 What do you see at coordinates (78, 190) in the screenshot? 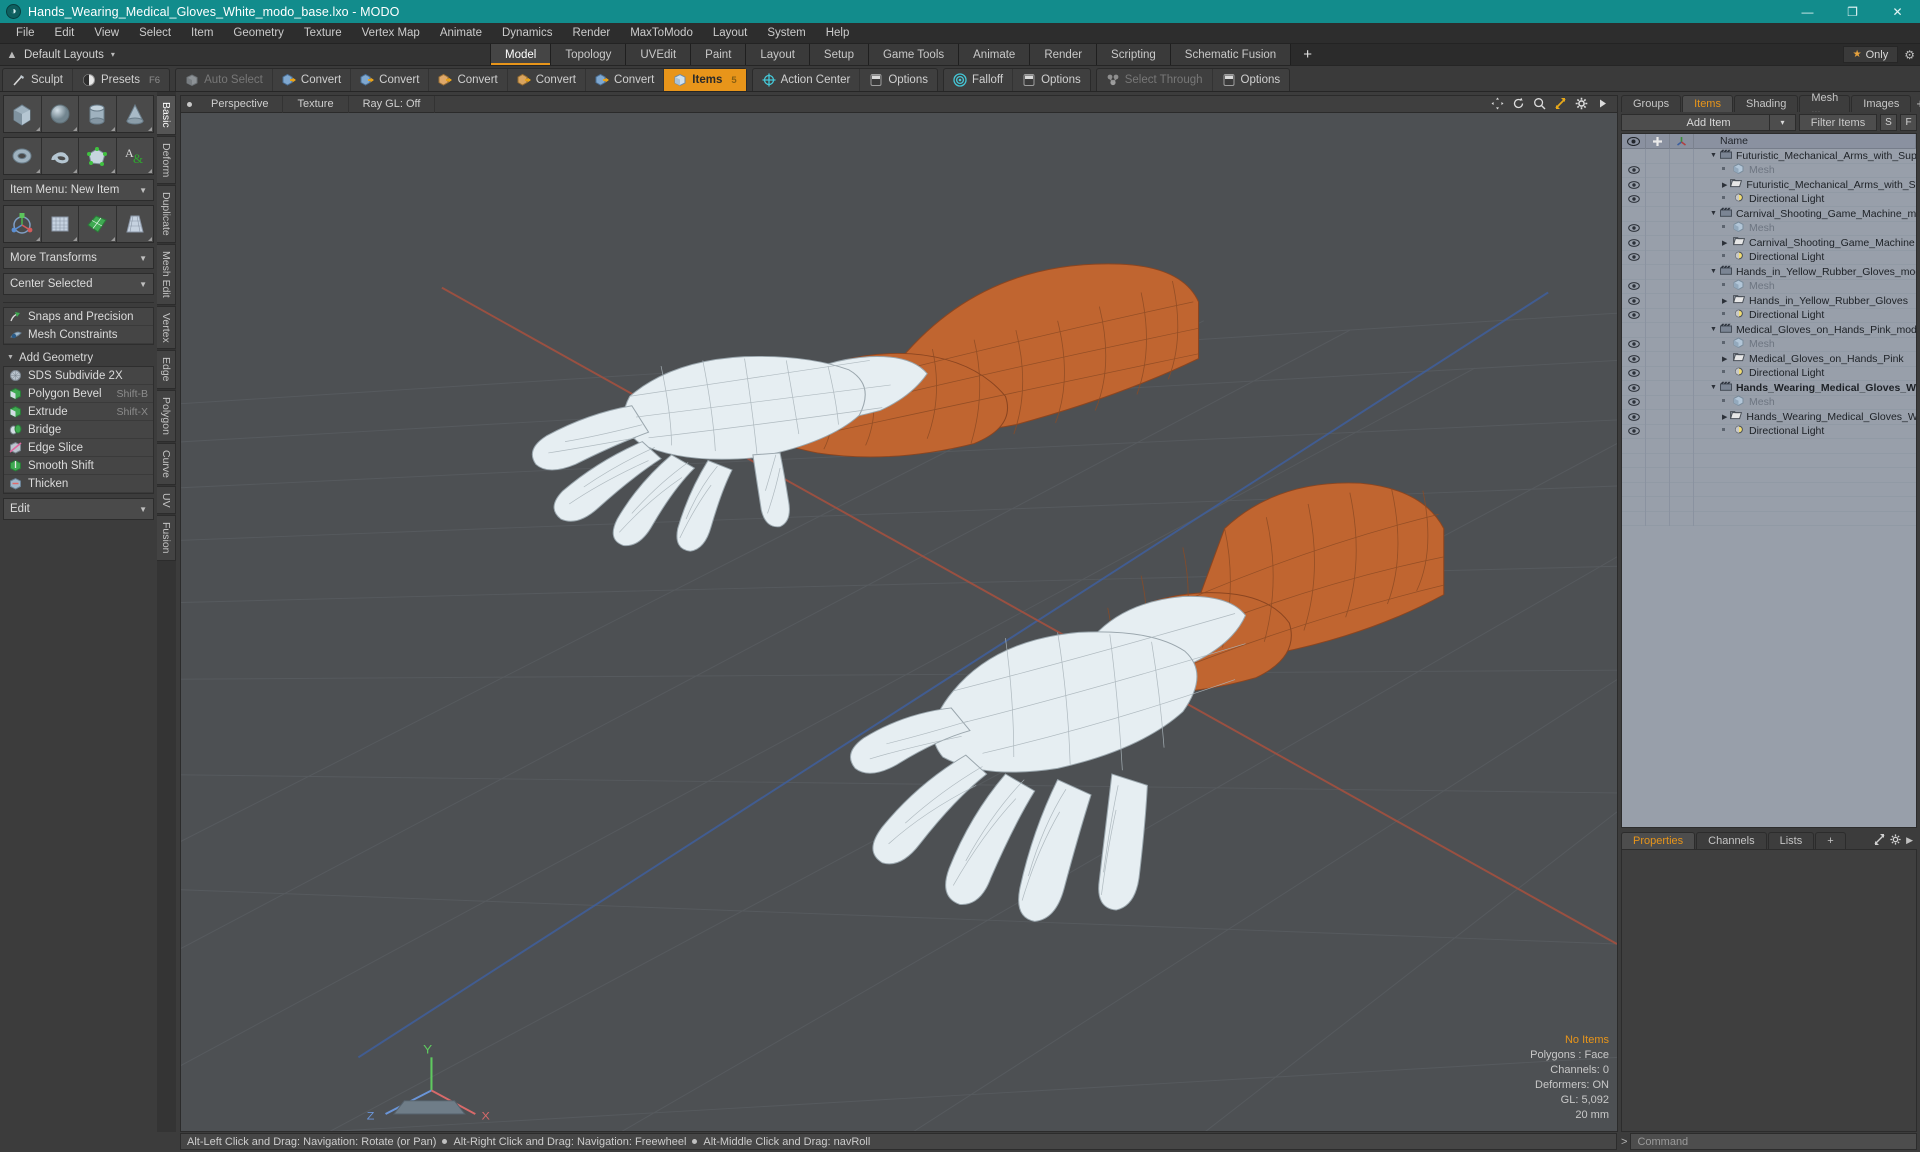
I see `item-menu-dropdown: Item Menu: New Item ▼` at bounding box center [78, 190].